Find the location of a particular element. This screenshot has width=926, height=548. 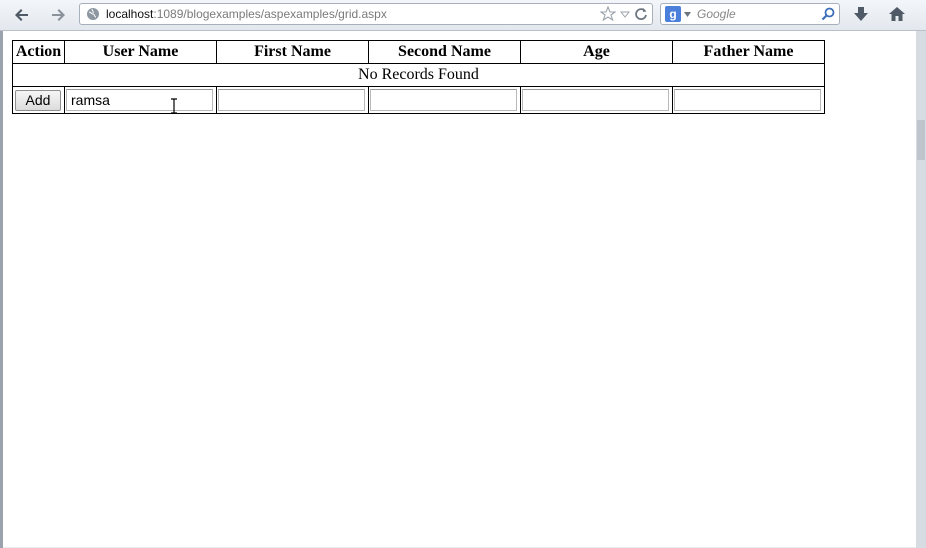

father-name-cell is located at coordinates (748, 100).